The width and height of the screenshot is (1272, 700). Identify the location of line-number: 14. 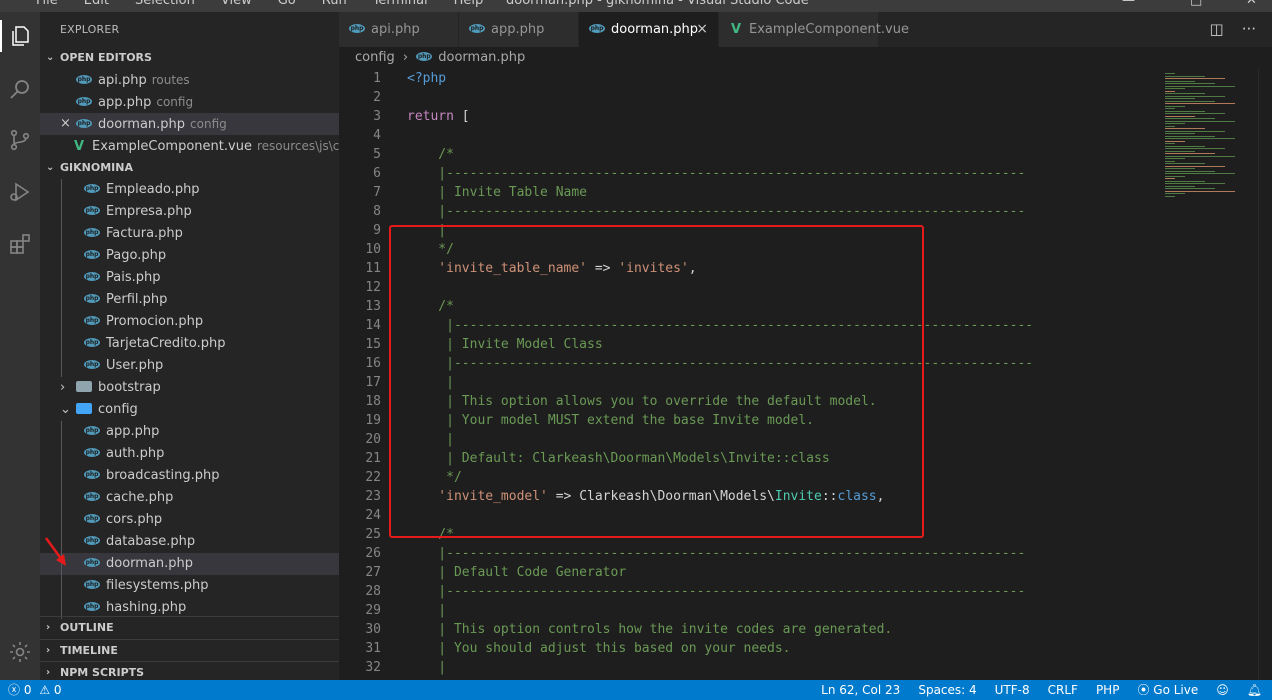
(373, 325).